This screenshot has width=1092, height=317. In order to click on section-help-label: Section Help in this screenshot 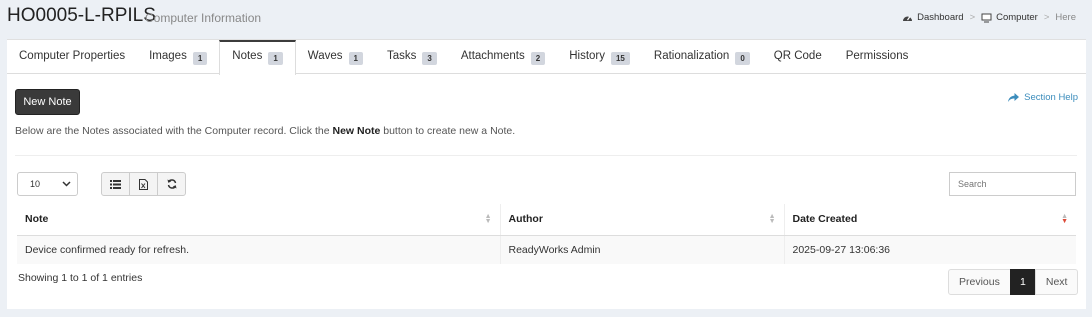, I will do `click(1051, 97)`.